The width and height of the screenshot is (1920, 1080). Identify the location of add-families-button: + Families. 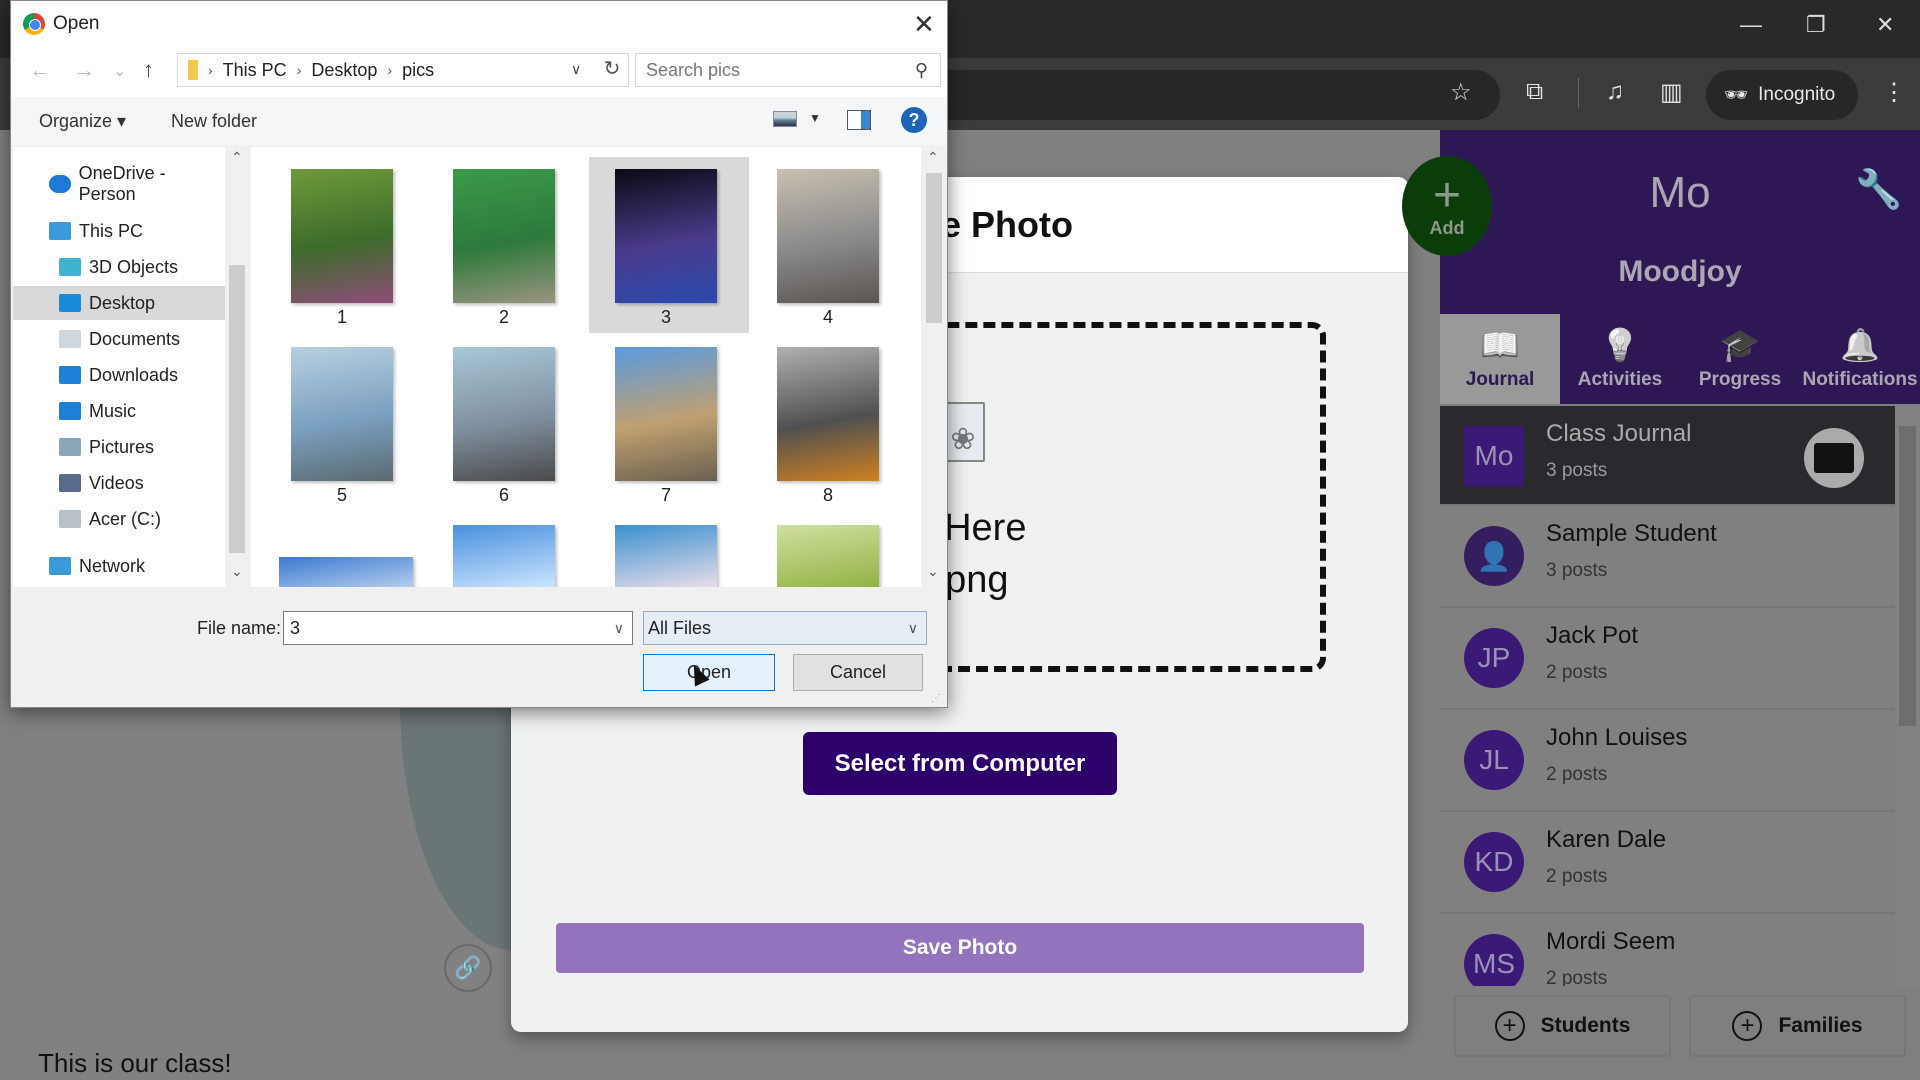
(1797, 1026).